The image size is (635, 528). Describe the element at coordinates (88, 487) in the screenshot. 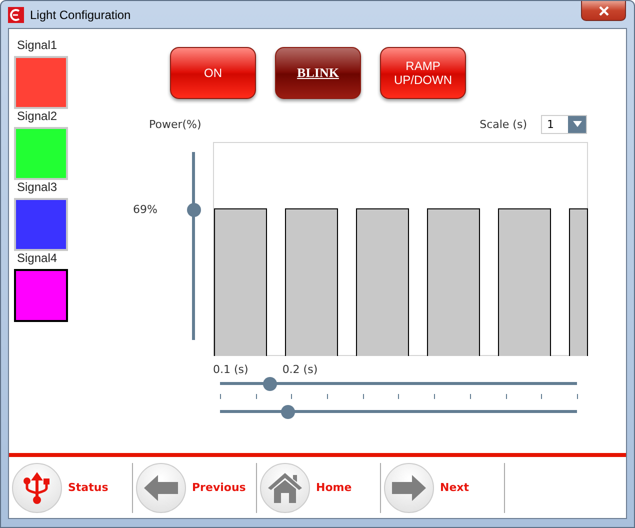

I see `nav-label: Status` at that location.